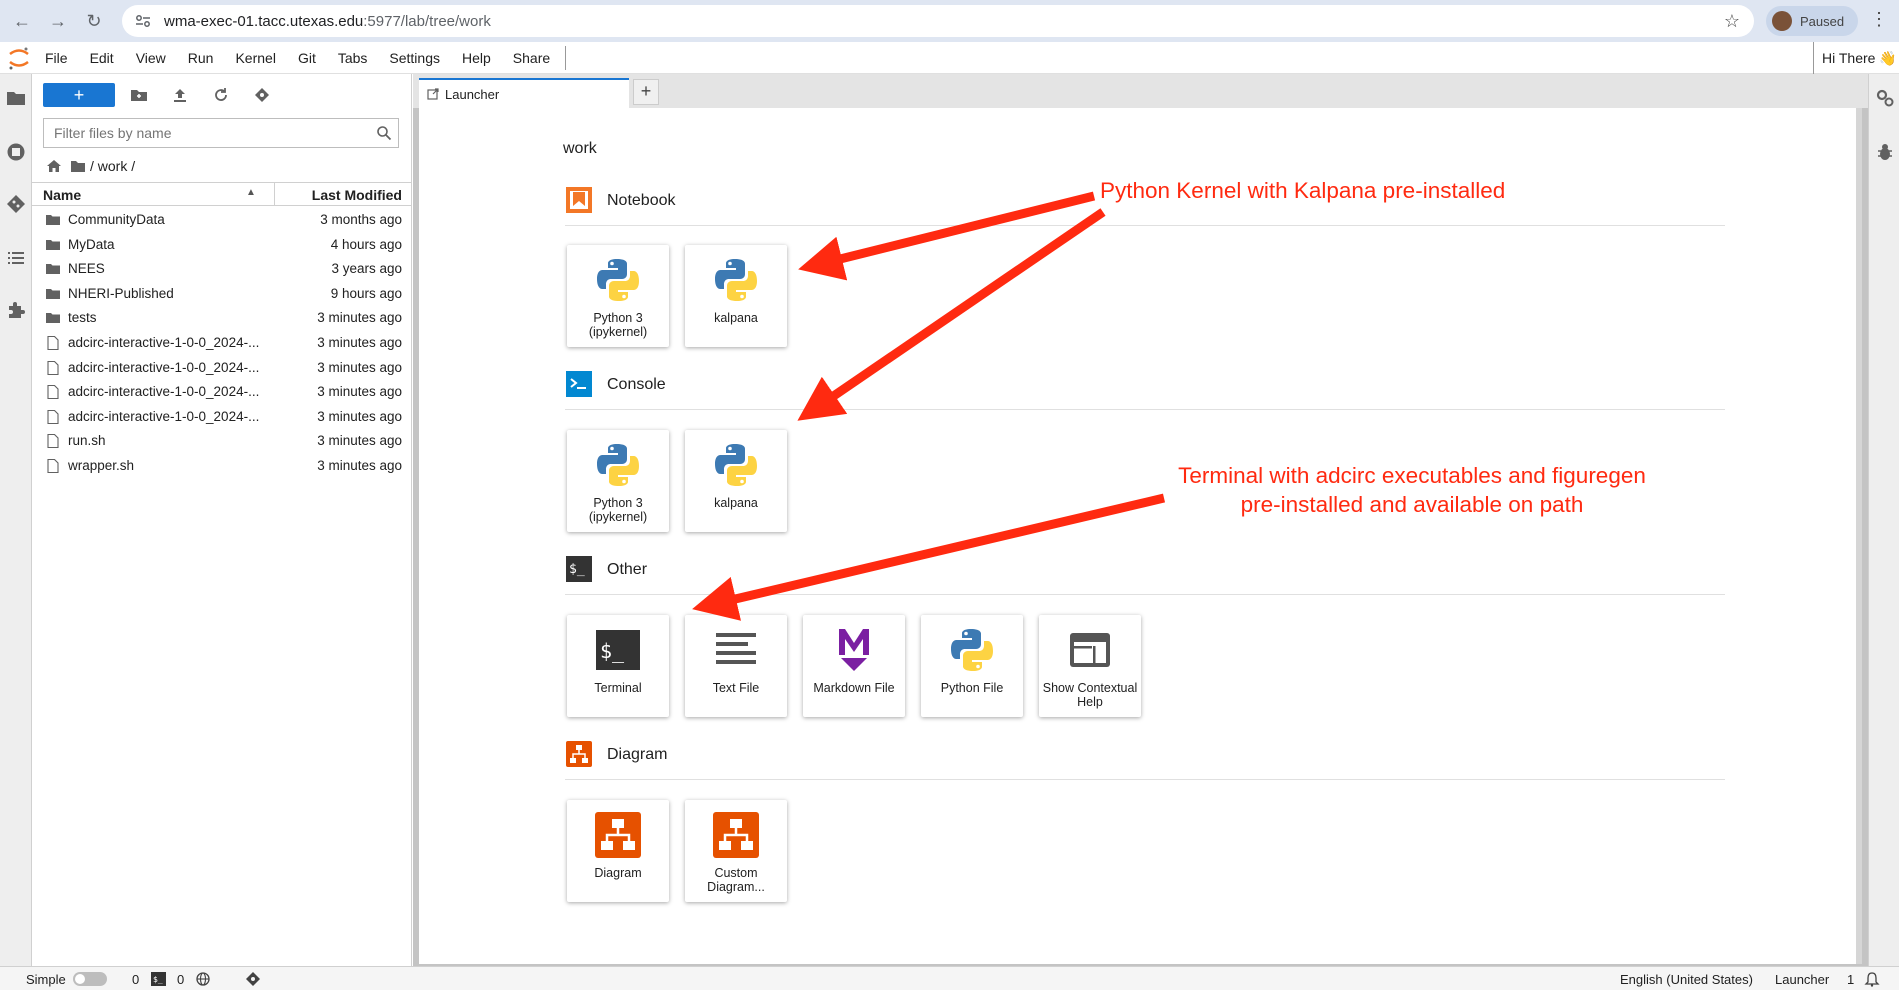  What do you see at coordinates (222, 466) in the screenshot?
I see `list-item: wrapper.sh 3 minutes ago` at bounding box center [222, 466].